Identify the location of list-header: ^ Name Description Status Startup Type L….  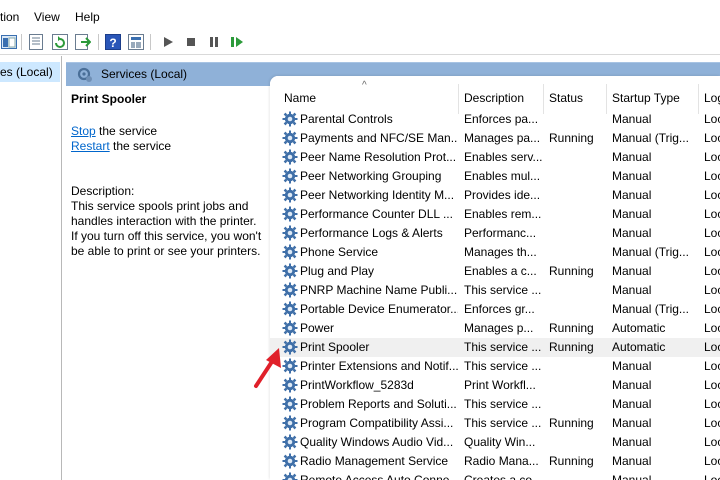
(495, 95).